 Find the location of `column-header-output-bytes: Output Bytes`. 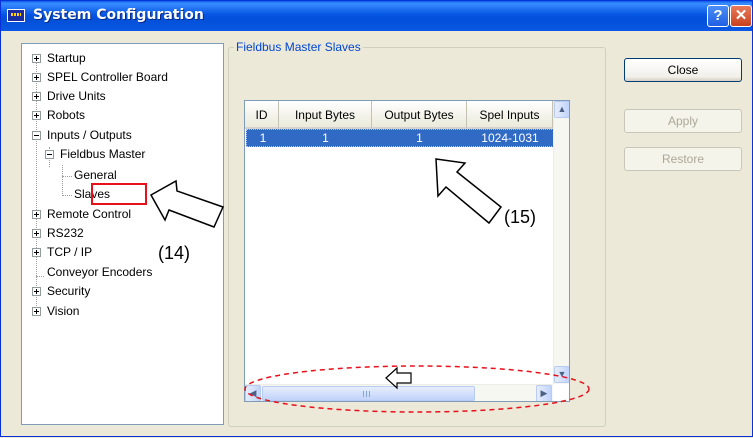

column-header-output-bytes: Output Bytes is located at coordinates (419, 115).